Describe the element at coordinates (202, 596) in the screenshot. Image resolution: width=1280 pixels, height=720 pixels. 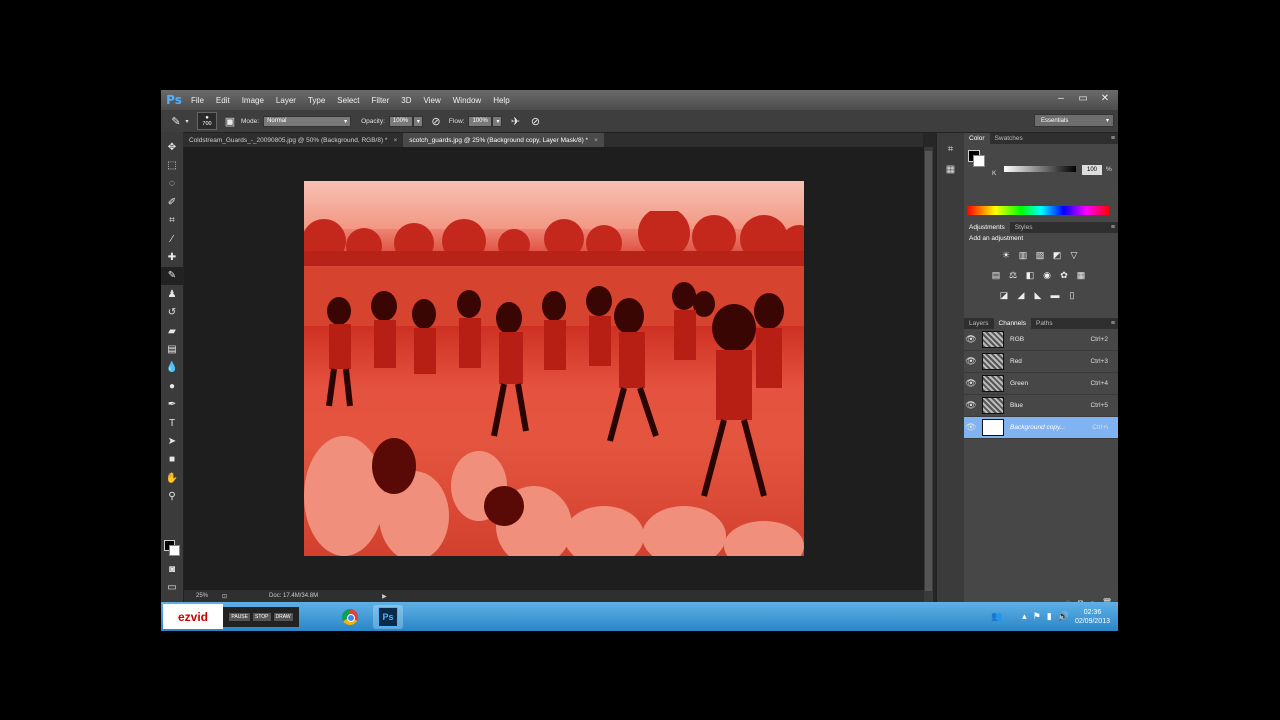
I see `zoom-level: 25%` at that location.